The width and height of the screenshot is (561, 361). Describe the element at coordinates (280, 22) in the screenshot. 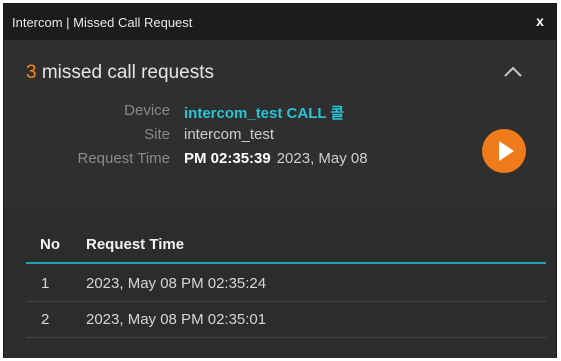

I see `title-bar: Intercom | Missed Call Request x` at that location.